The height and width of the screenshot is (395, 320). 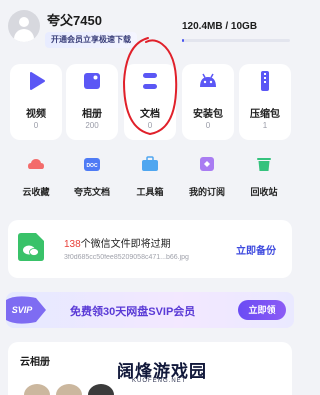 I want to click on tool-label: 夸克文档, so click(x=91, y=192).